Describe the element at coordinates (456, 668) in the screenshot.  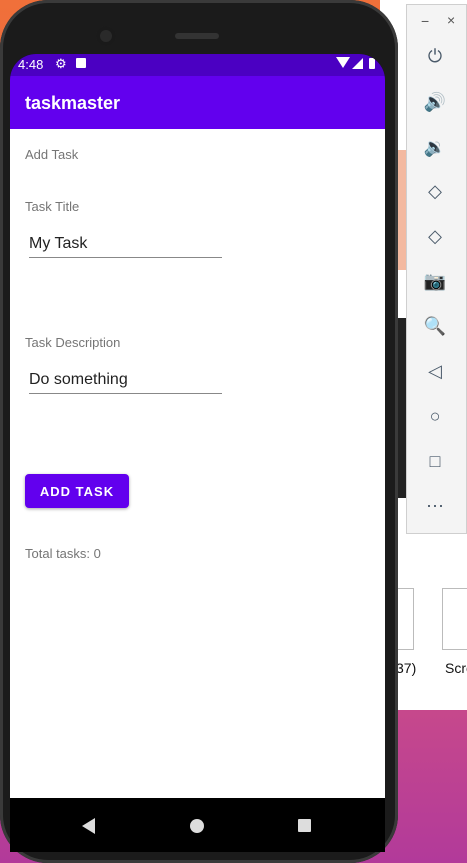
I see `desktop-file-label: Scre` at that location.